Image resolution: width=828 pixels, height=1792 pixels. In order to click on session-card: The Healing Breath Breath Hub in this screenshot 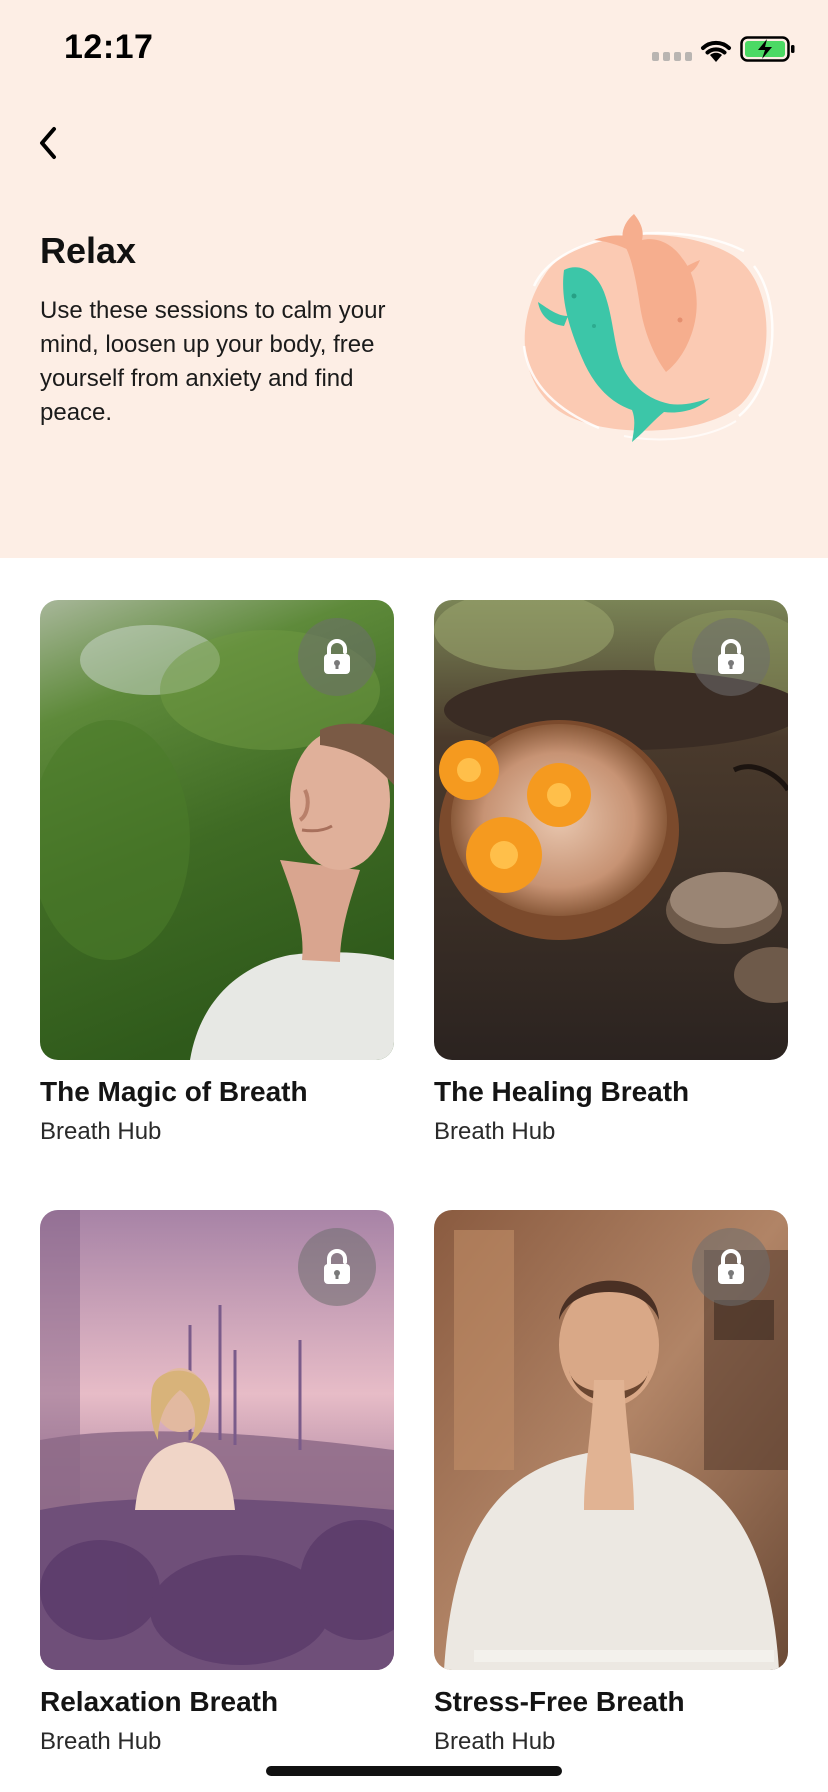, I will do `click(611, 875)`.